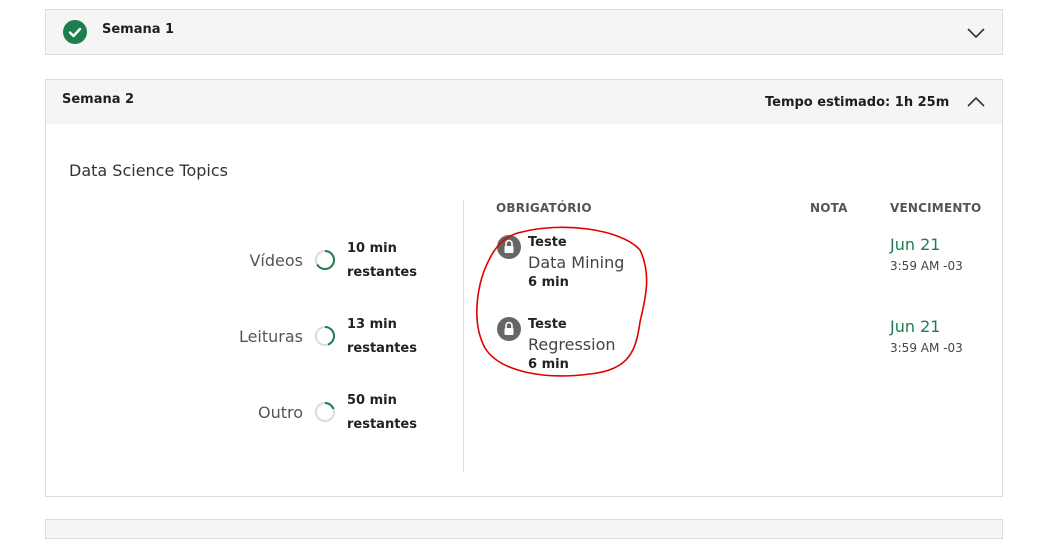  What do you see at coordinates (524, 529) in the screenshot?
I see `week-3-panel` at bounding box center [524, 529].